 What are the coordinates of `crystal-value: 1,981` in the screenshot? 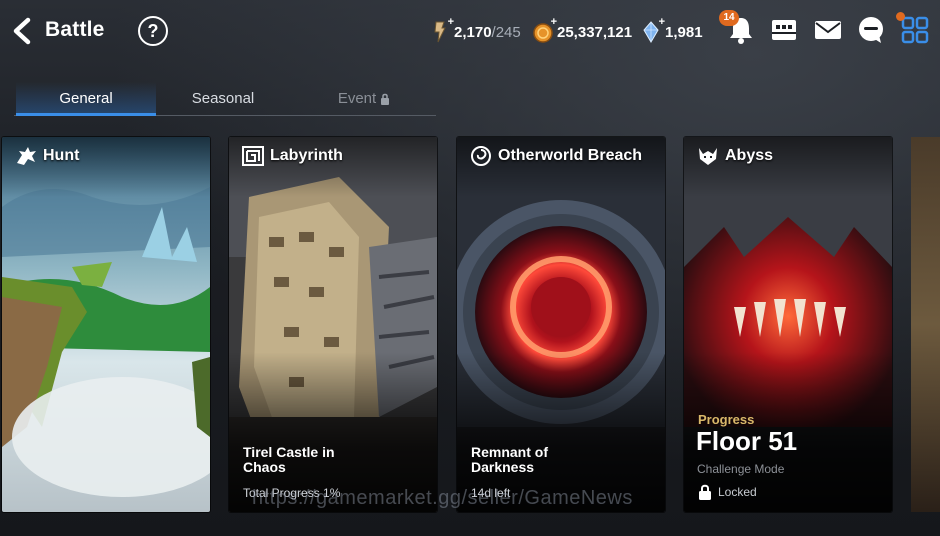 It's located at (684, 32).